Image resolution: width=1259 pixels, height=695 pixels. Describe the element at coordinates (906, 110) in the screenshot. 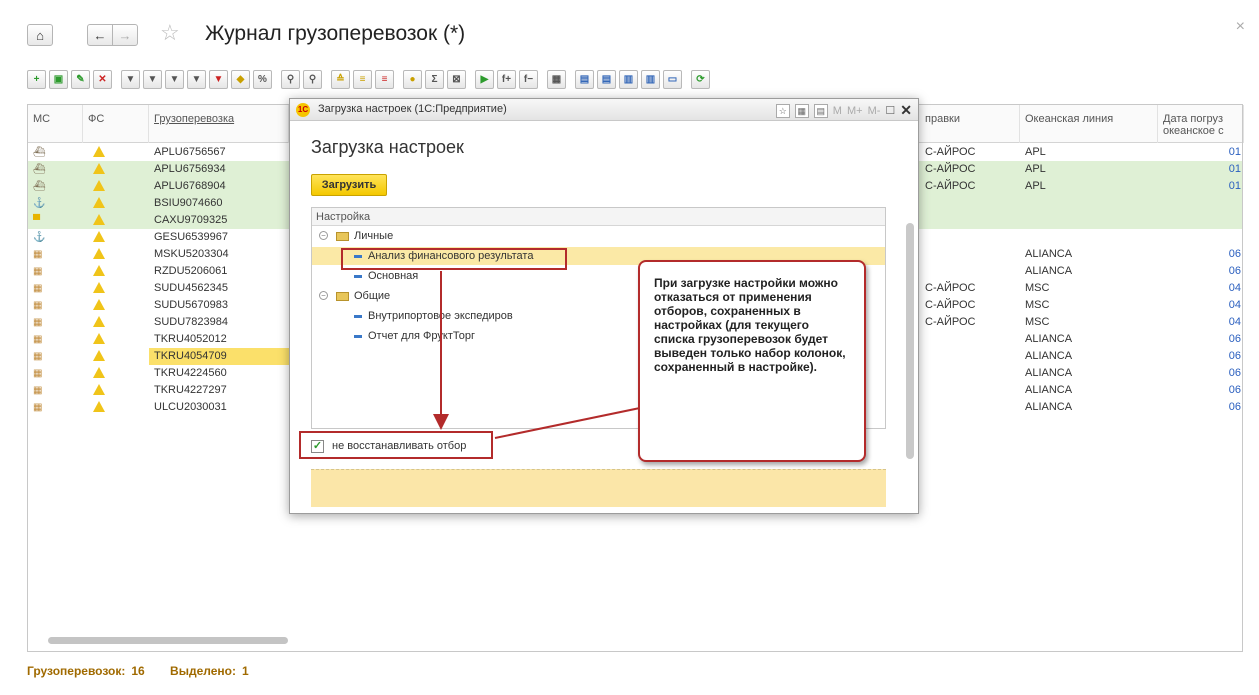

I see `dialog-close-icon: ✕` at that location.